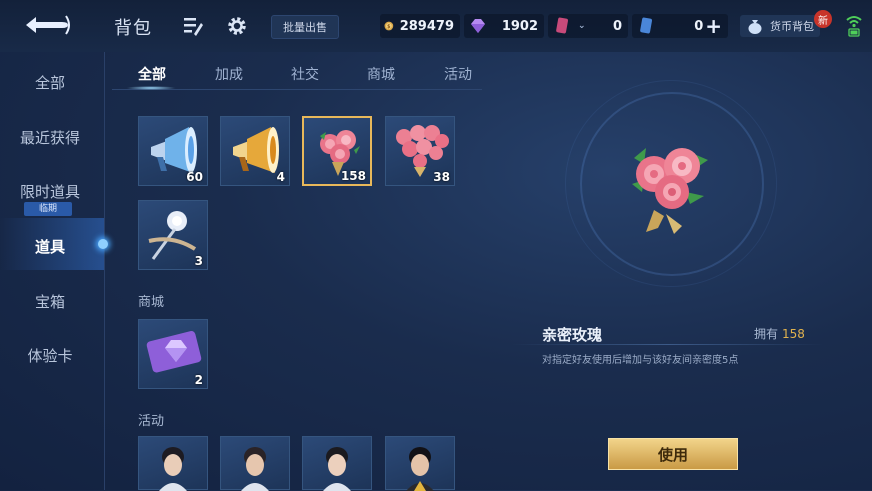 The width and height of the screenshot is (872, 491). What do you see at coordinates (793, 334) in the screenshot?
I see `owned-number: 158` at bounding box center [793, 334].